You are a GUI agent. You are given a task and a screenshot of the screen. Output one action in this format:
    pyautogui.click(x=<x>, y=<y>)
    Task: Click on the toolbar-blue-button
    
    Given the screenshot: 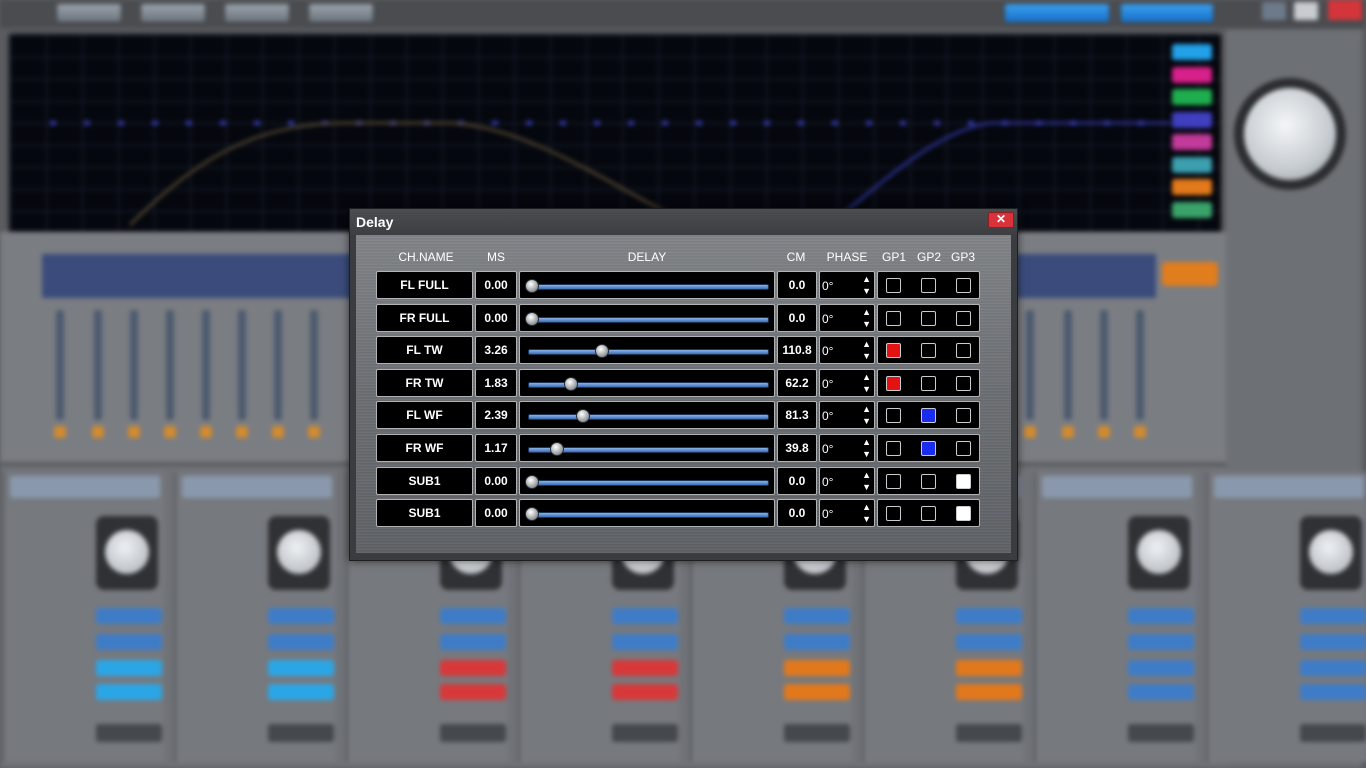 What is the action you would take?
    pyautogui.click(x=1167, y=13)
    